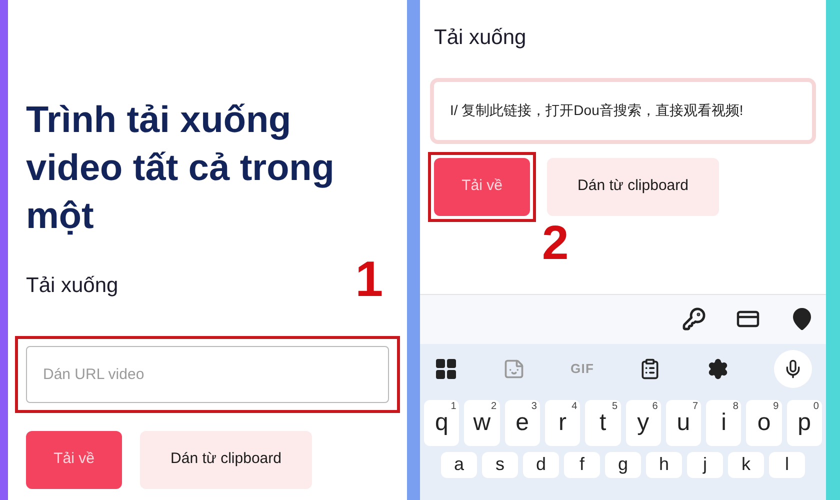  What do you see at coordinates (369, 279) in the screenshot?
I see `step-number: 1` at bounding box center [369, 279].